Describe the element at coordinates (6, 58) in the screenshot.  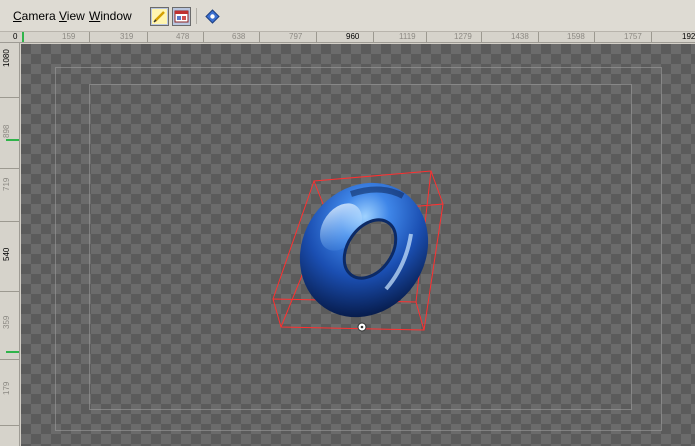
I see `ruler-label: 1080` at that location.